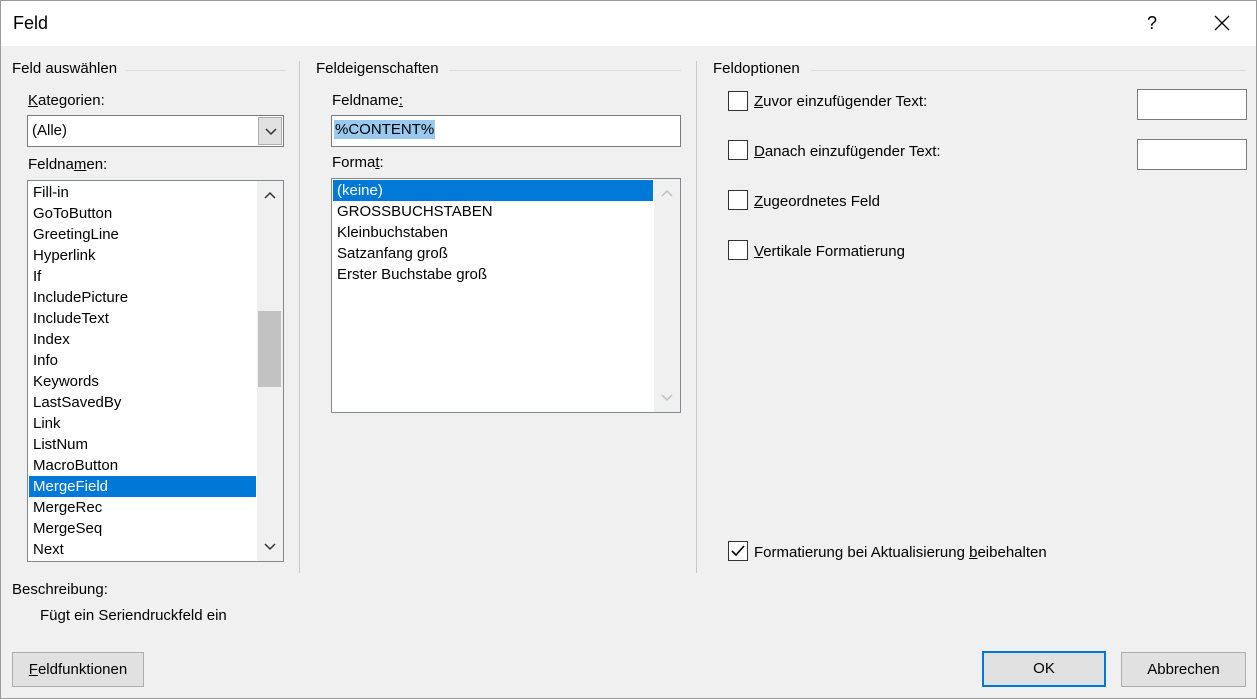  I want to click on before-text-label: Zuvor einzufügender Text:, so click(841, 101).